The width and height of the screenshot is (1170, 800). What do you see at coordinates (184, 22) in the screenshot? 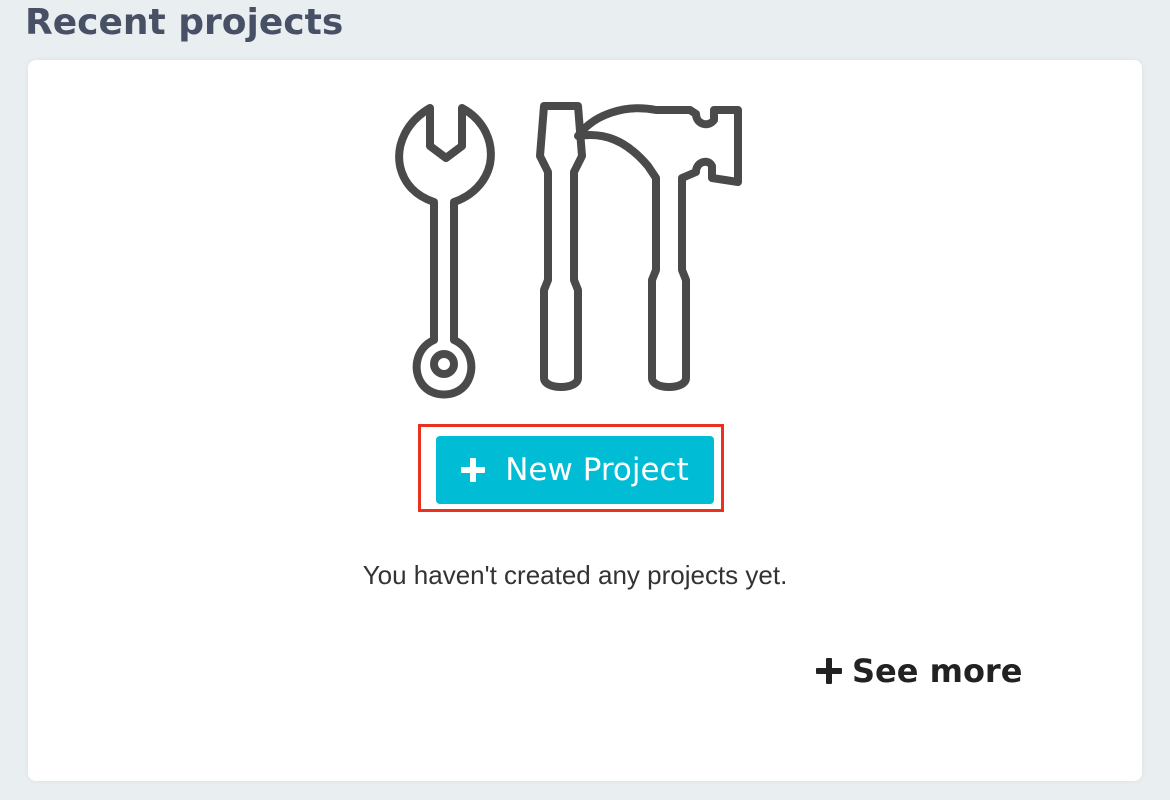
I see `section-title: Recent projects` at bounding box center [184, 22].